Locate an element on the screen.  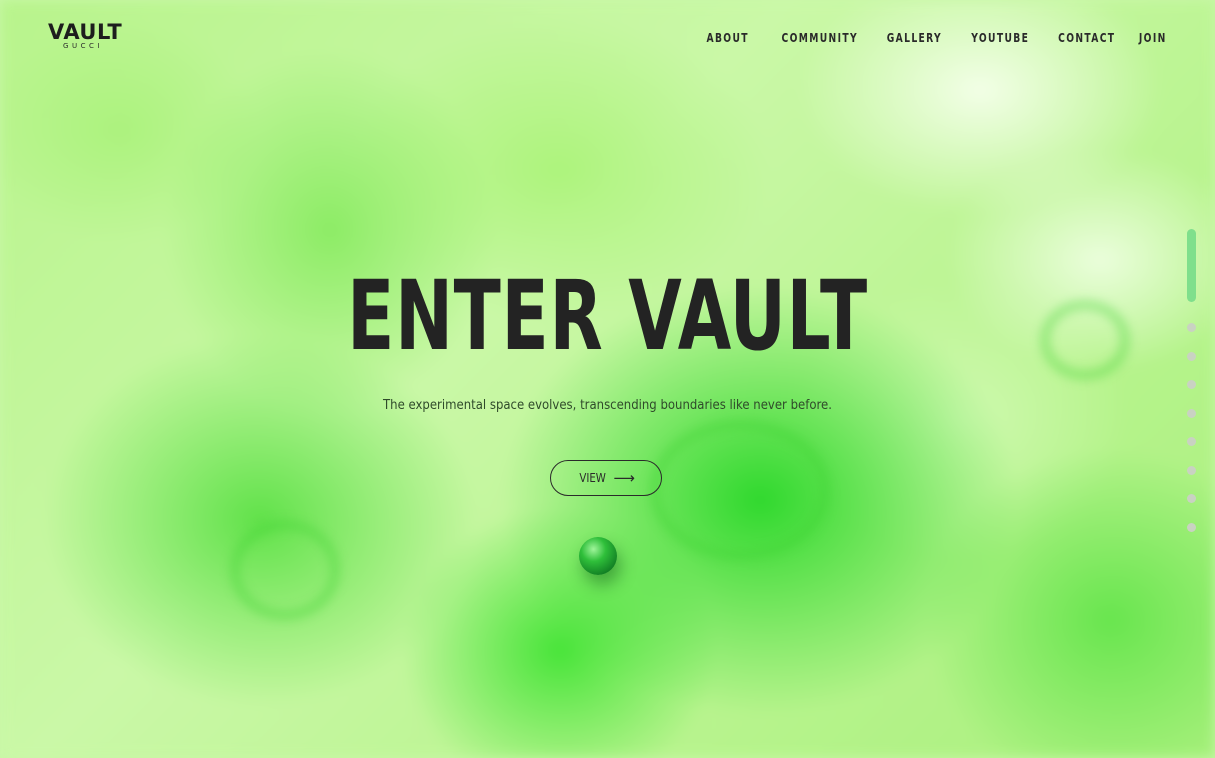
pager-active-indicator is located at coordinates (1191, 265).